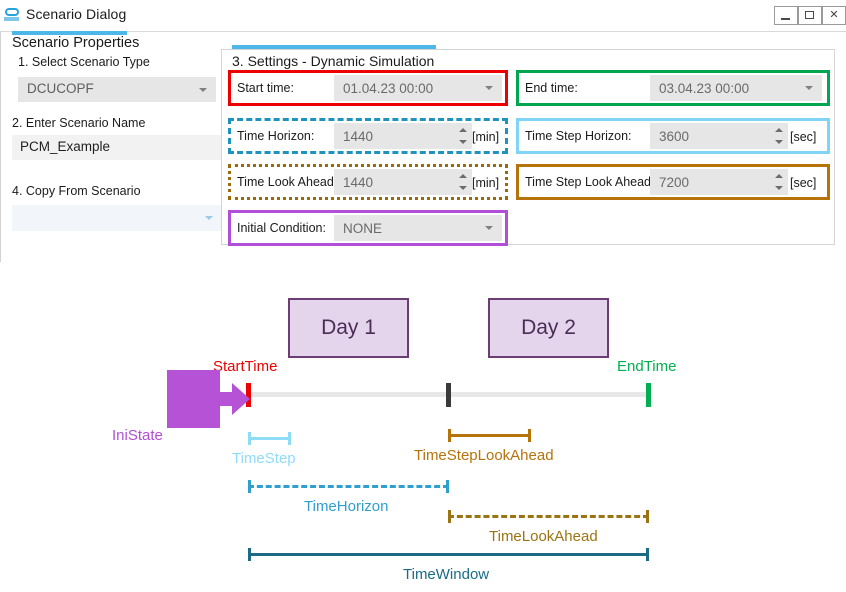  What do you see at coordinates (590, 182) in the screenshot?
I see `time-step-look-ahead-label: Time Step Look Ahead:` at bounding box center [590, 182].